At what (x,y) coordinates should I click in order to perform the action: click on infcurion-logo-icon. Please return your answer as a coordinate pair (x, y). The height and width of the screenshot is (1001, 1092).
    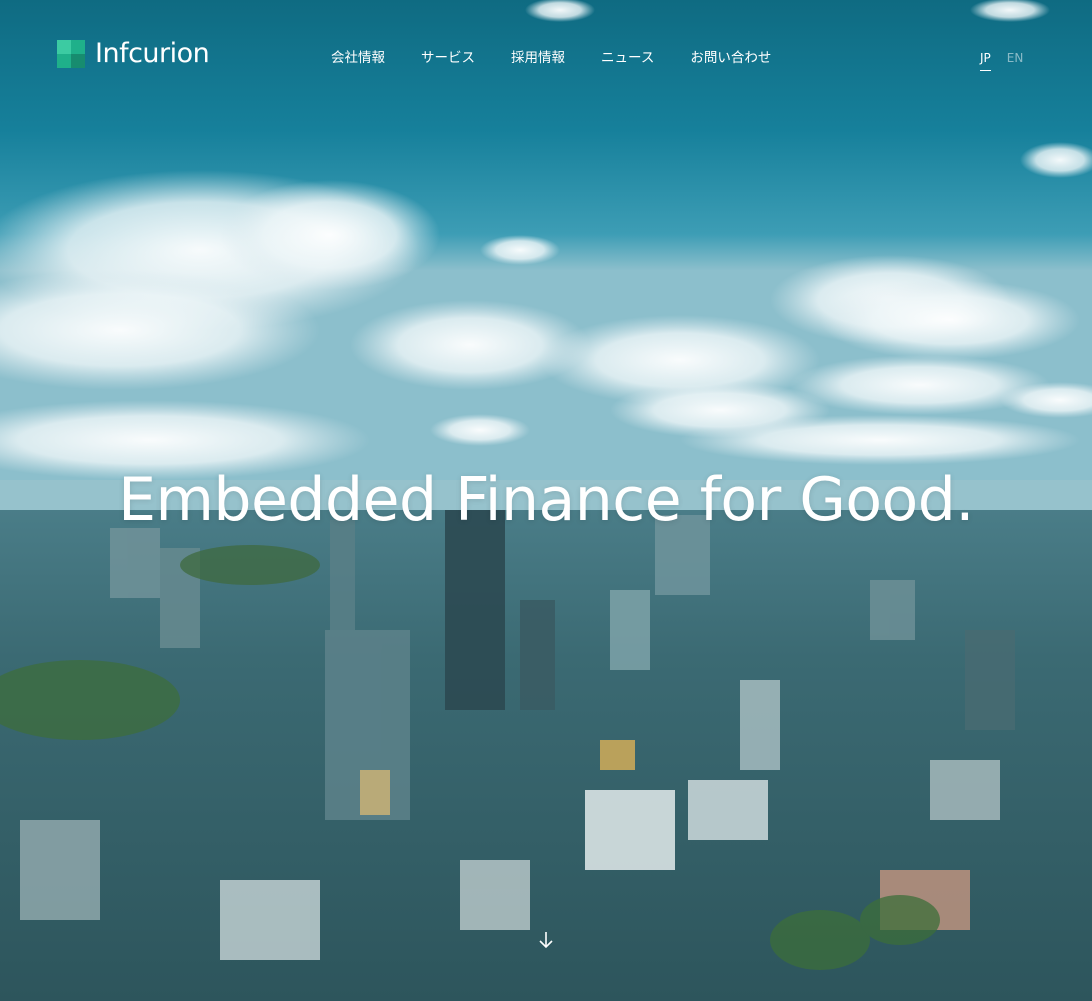
    Looking at the image, I should click on (71, 54).